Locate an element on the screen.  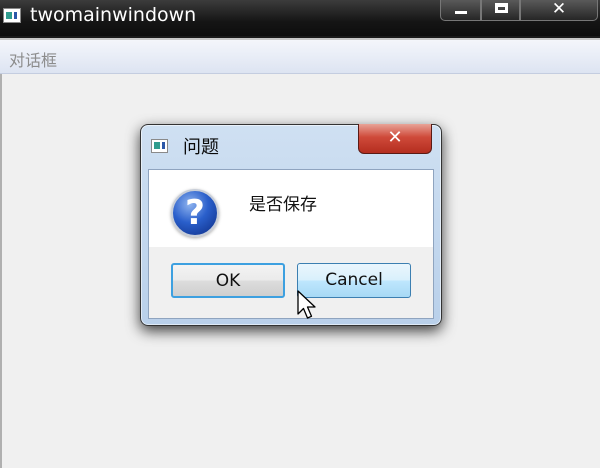
dialog-title: 问题 is located at coordinates (201, 147).